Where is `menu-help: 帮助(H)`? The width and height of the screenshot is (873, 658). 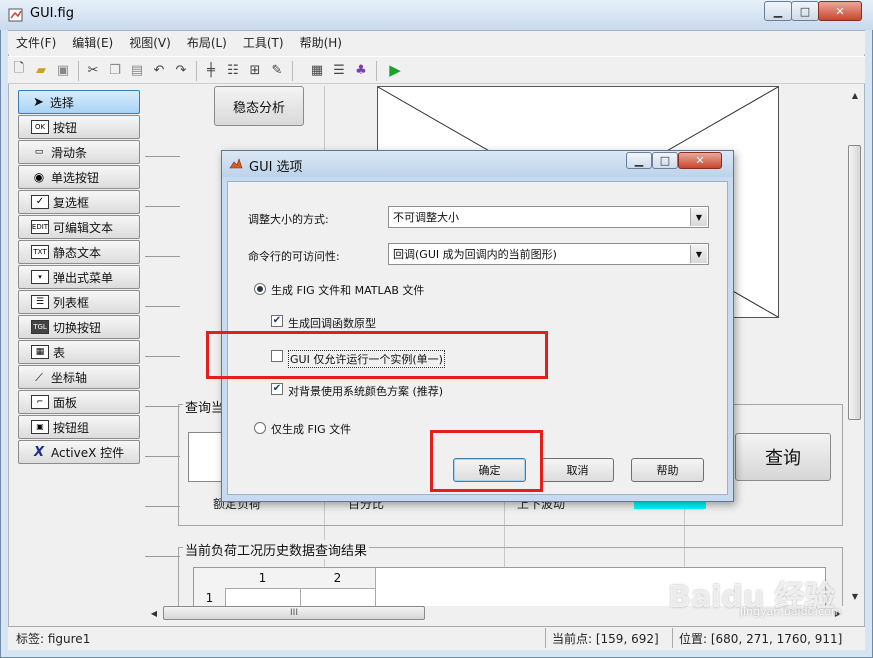 menu-help: 帮助(H) is located at coordinates (321, 42).